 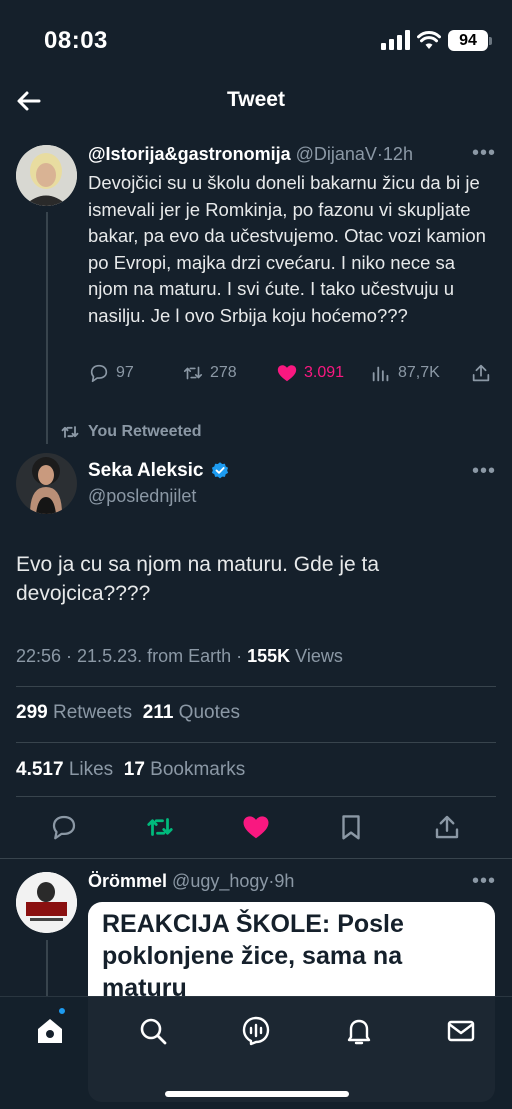 I want to click on author-handle: @poslednjilet, so click(x=142, y=496).